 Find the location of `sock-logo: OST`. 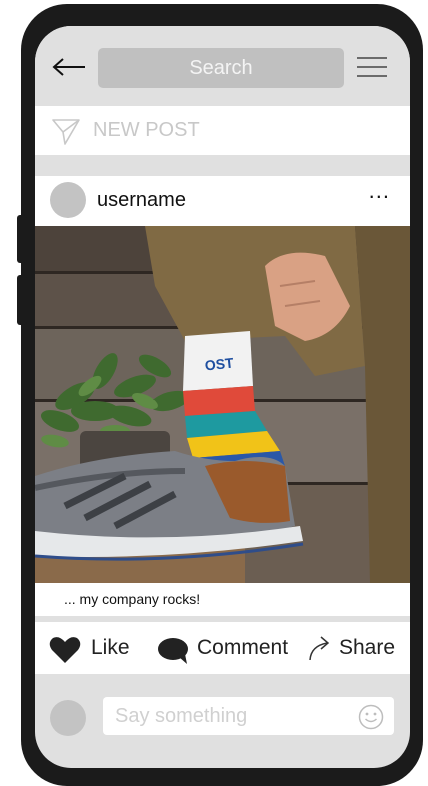

sock-logo: OST is located at coordinates (219, 364).